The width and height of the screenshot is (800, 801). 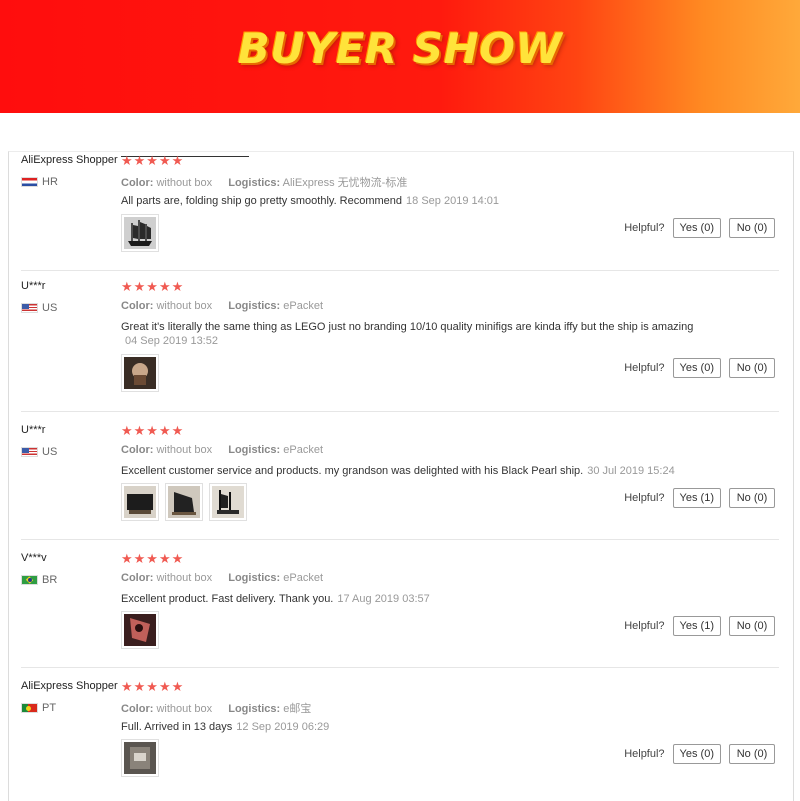 I want to click on banner-title: BUYER SHOW, so click(x=400, y=48).